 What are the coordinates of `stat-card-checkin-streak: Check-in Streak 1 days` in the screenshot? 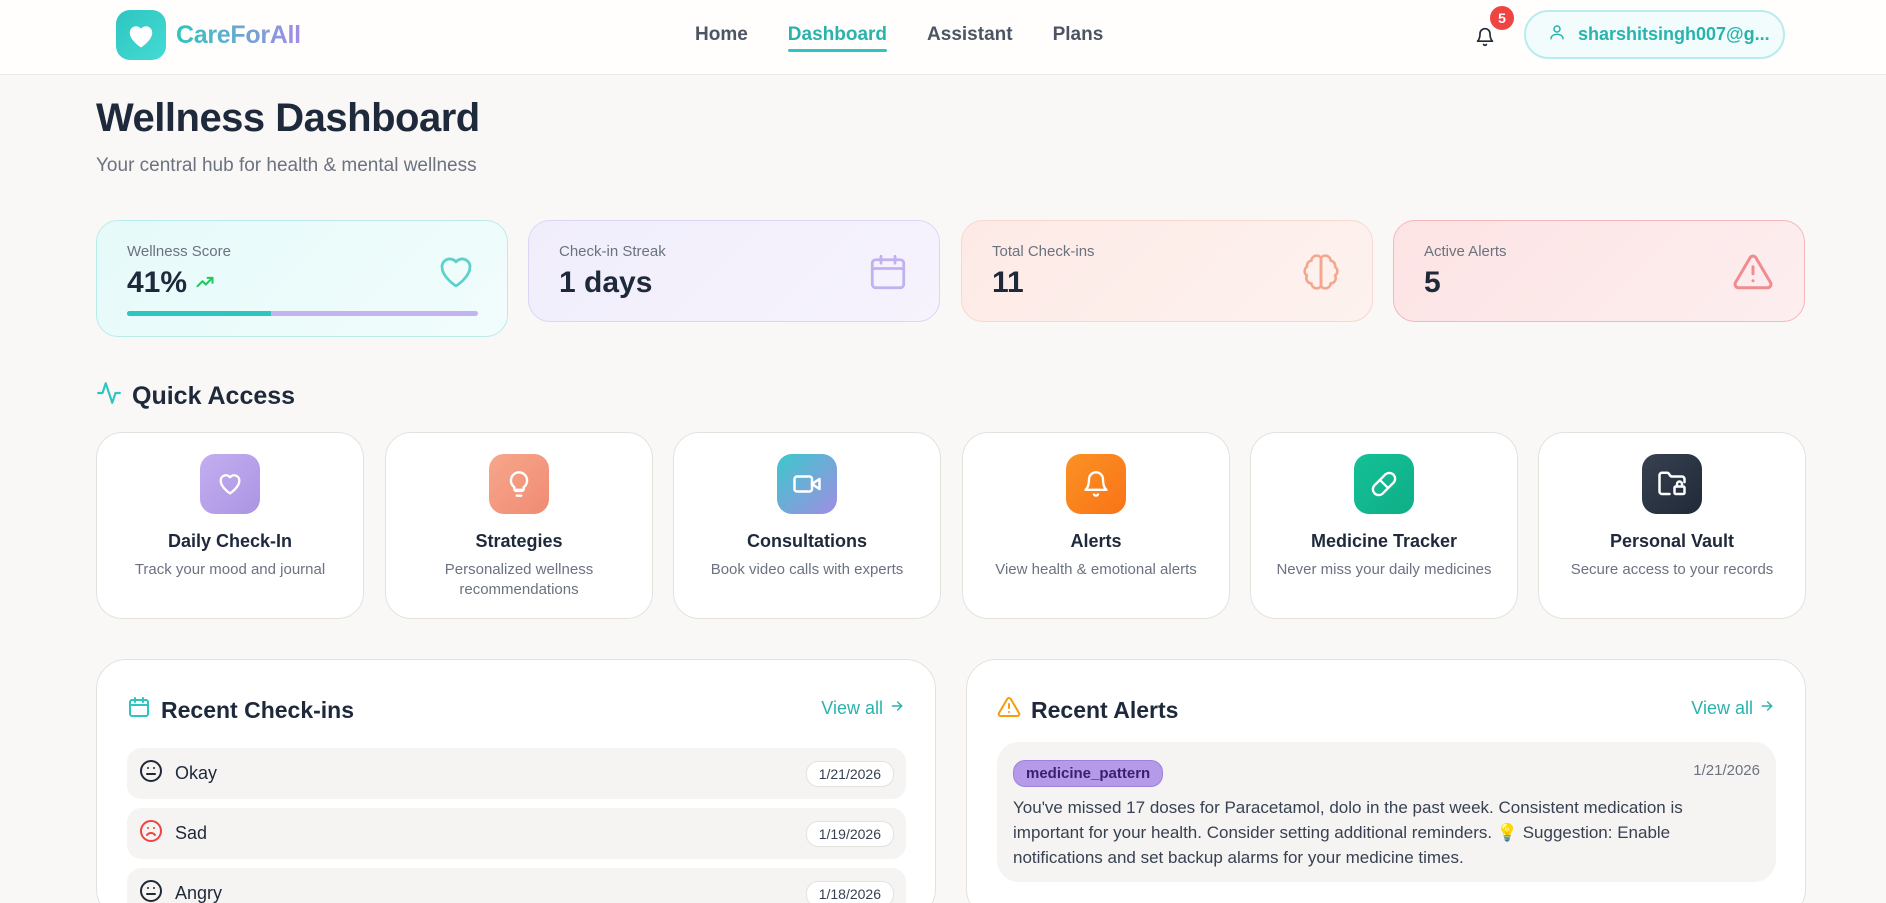 It's located at (734, 271).